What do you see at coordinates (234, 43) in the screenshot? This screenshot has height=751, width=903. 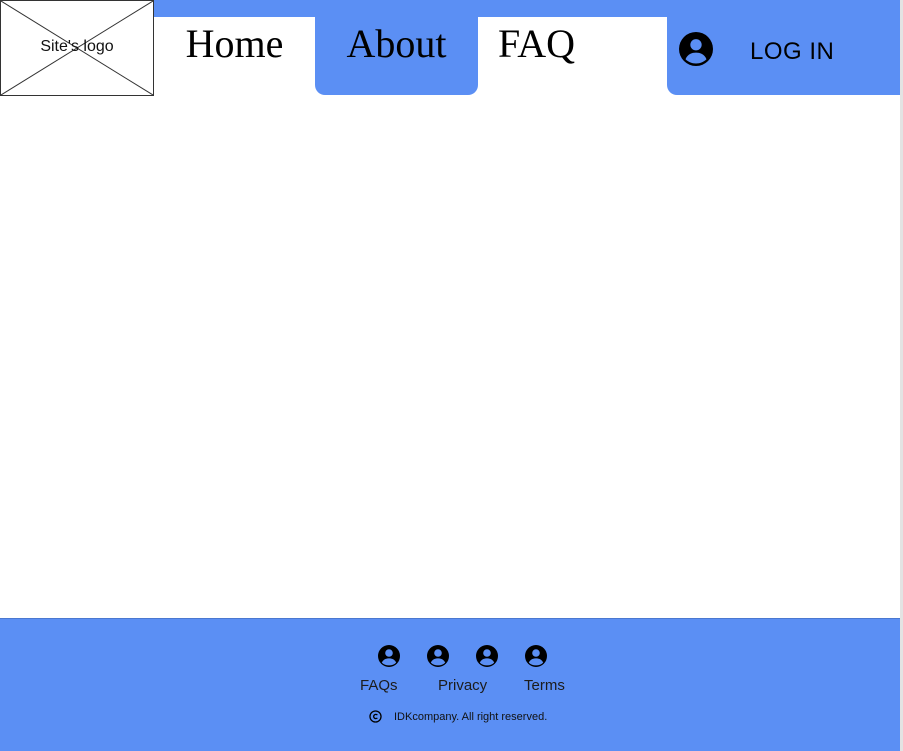 I see `nav-tab-home-label: Home` at bounding box center [234, 43].